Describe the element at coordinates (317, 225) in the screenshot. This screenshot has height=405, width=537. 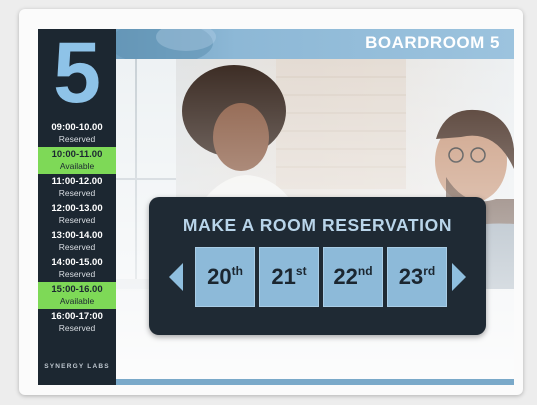
I see `reservation-title: MAKE A ROOM RESERVATION` at that location.